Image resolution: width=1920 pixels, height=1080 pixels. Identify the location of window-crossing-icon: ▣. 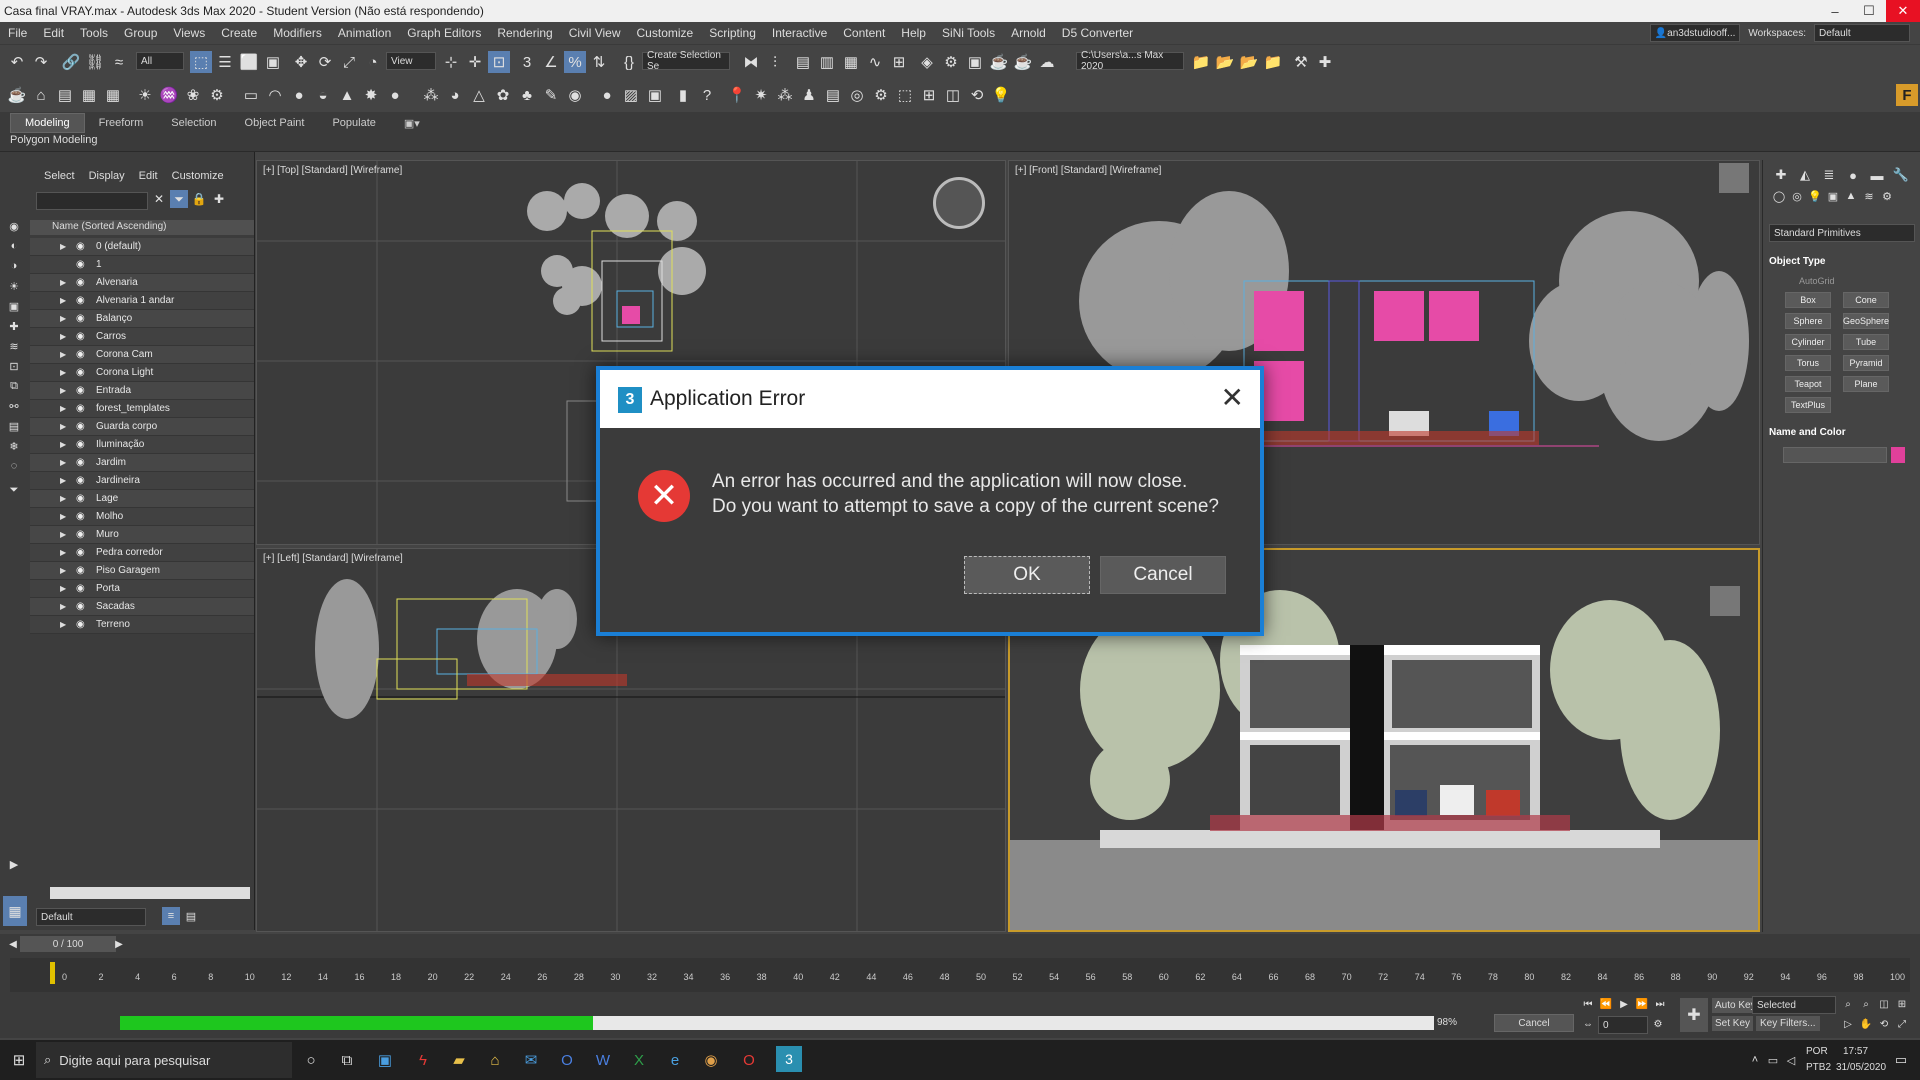
(273, 62).